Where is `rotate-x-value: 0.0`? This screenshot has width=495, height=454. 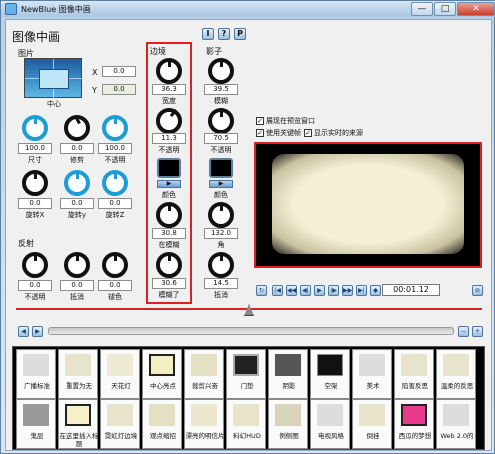 rotate-x-value: 0.0 is located at coordinates (35, 203).